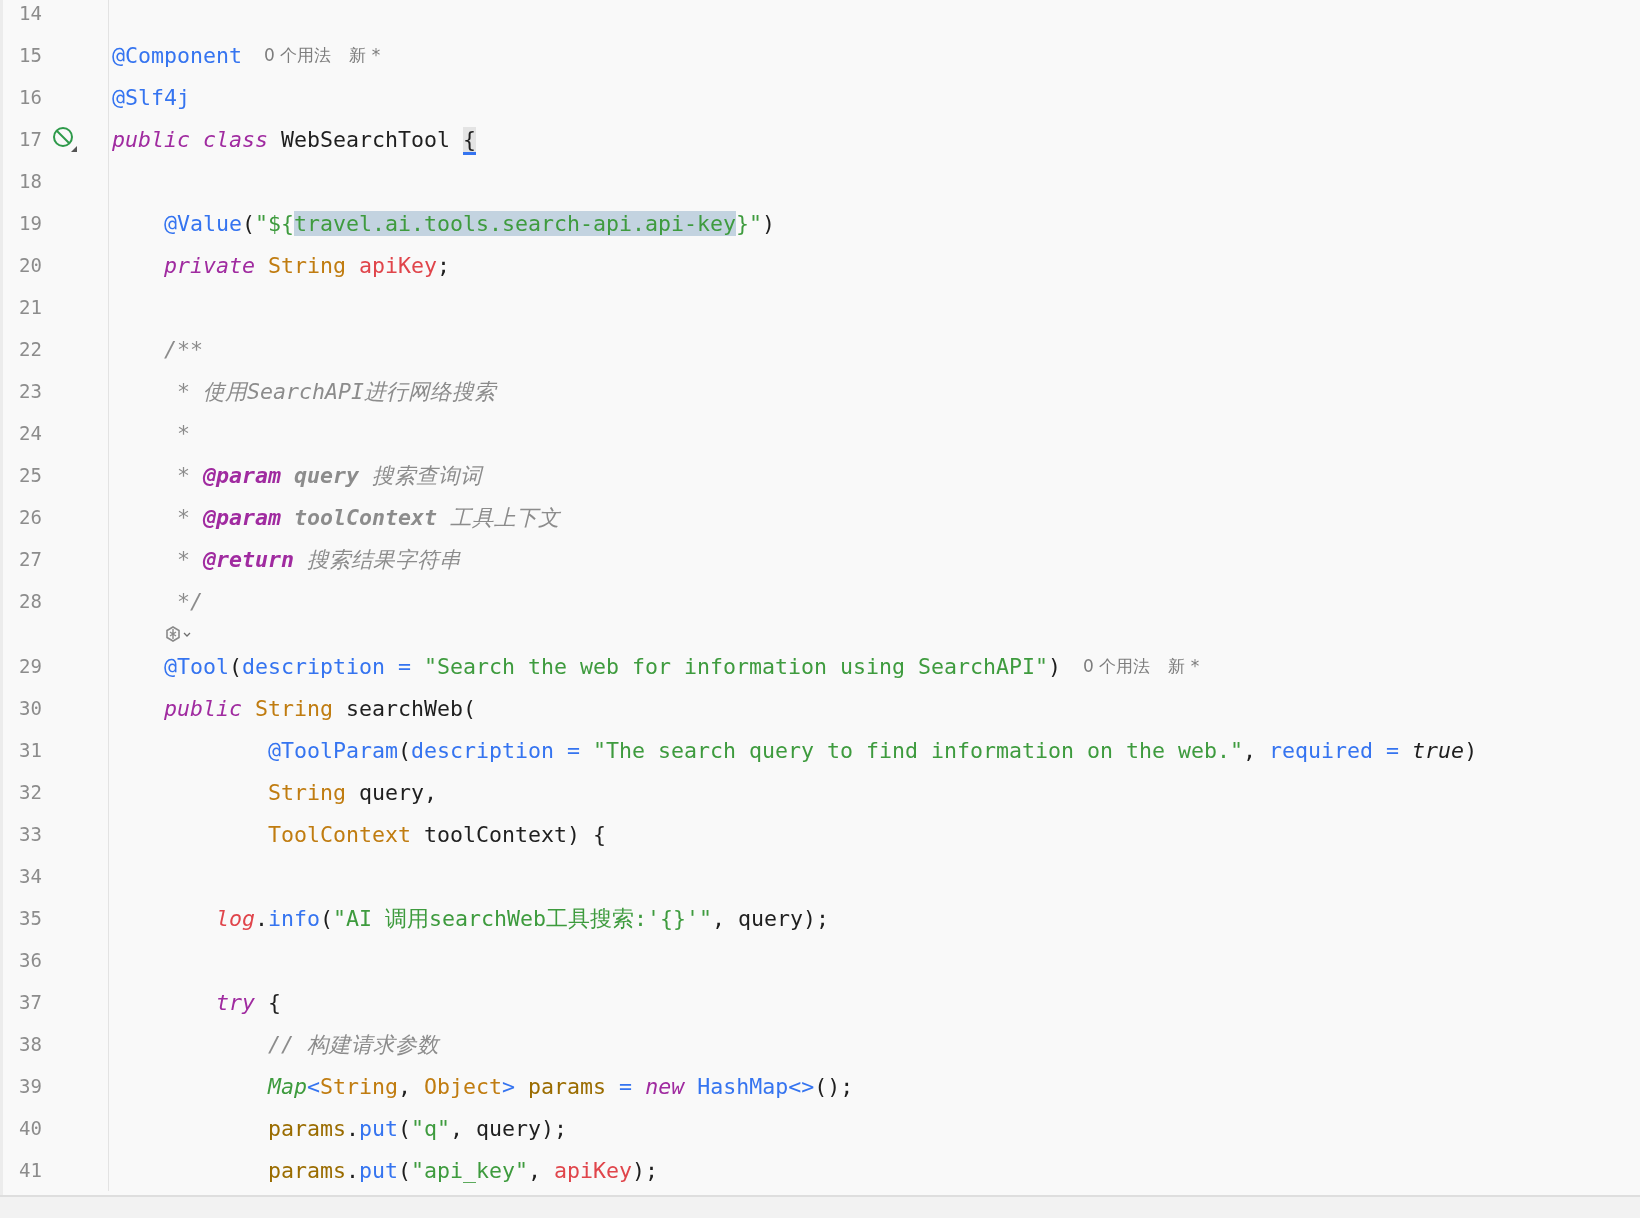  What do you see at coordinates (151, 97) in the screenshot?
I see `code-line: @Slf4j` at bounding box center [151, 97].